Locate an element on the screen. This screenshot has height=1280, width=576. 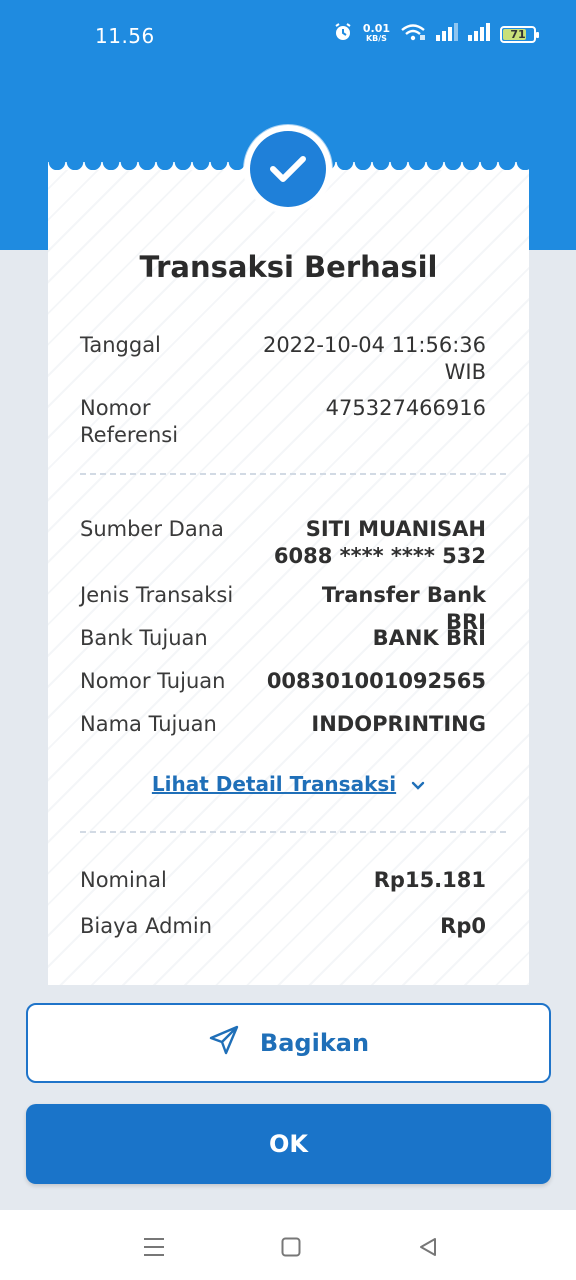
row-tanggal: Tanggal 2022-10-04 11:56:36 WIB is located at coordinates (283, 359).